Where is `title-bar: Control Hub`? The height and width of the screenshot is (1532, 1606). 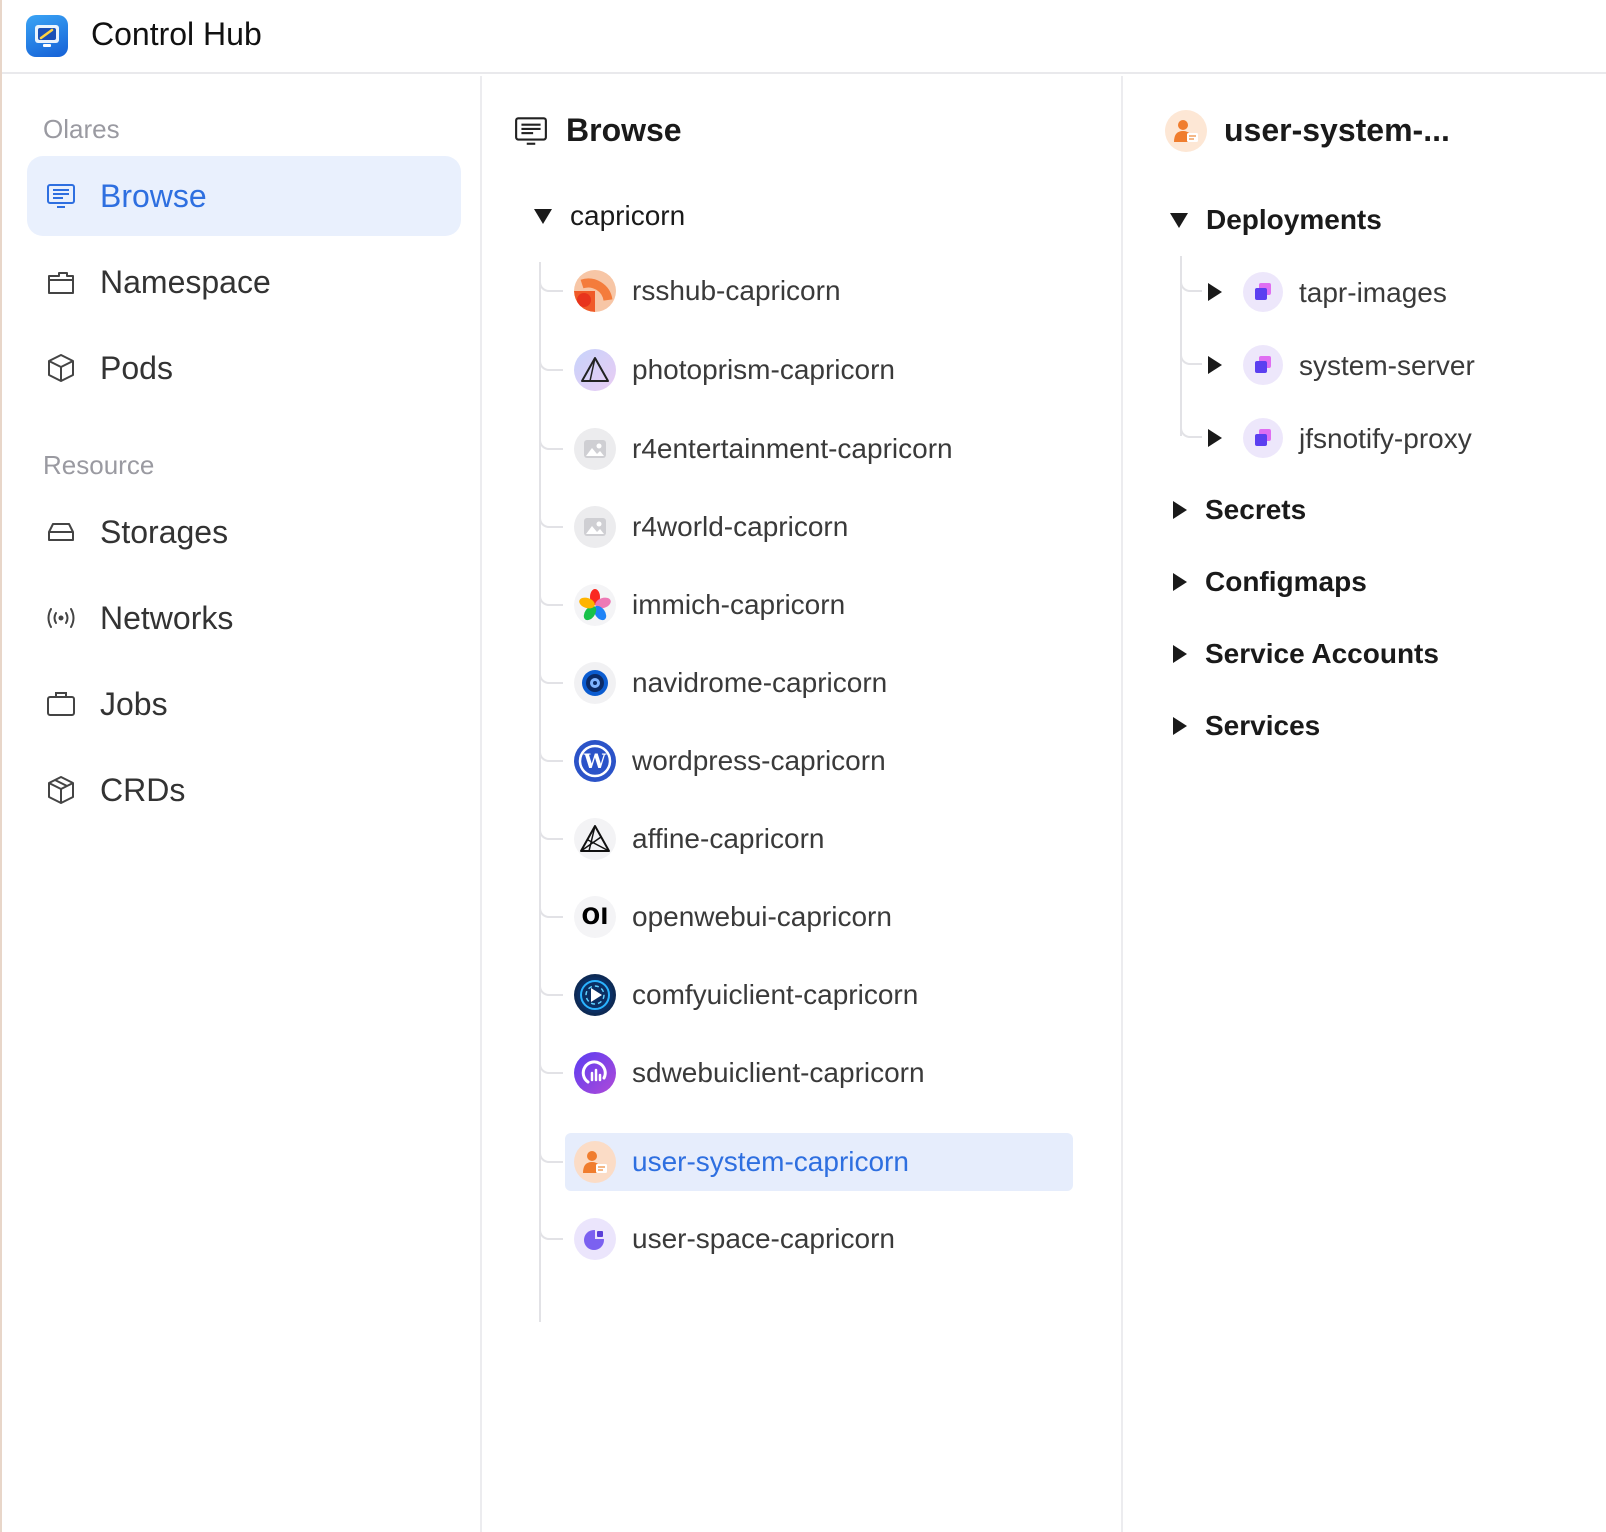
title-bar: Control Hub is located at coordinates (804, 37).